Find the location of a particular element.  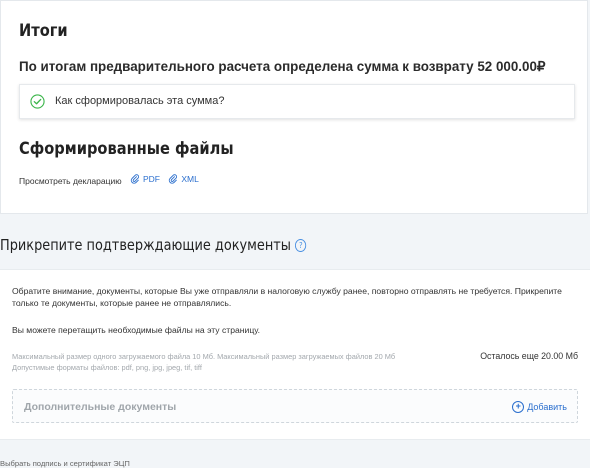

additional-documents-dropzone: Дополнительные документы + Добавить is located at coordinates (295, 406).